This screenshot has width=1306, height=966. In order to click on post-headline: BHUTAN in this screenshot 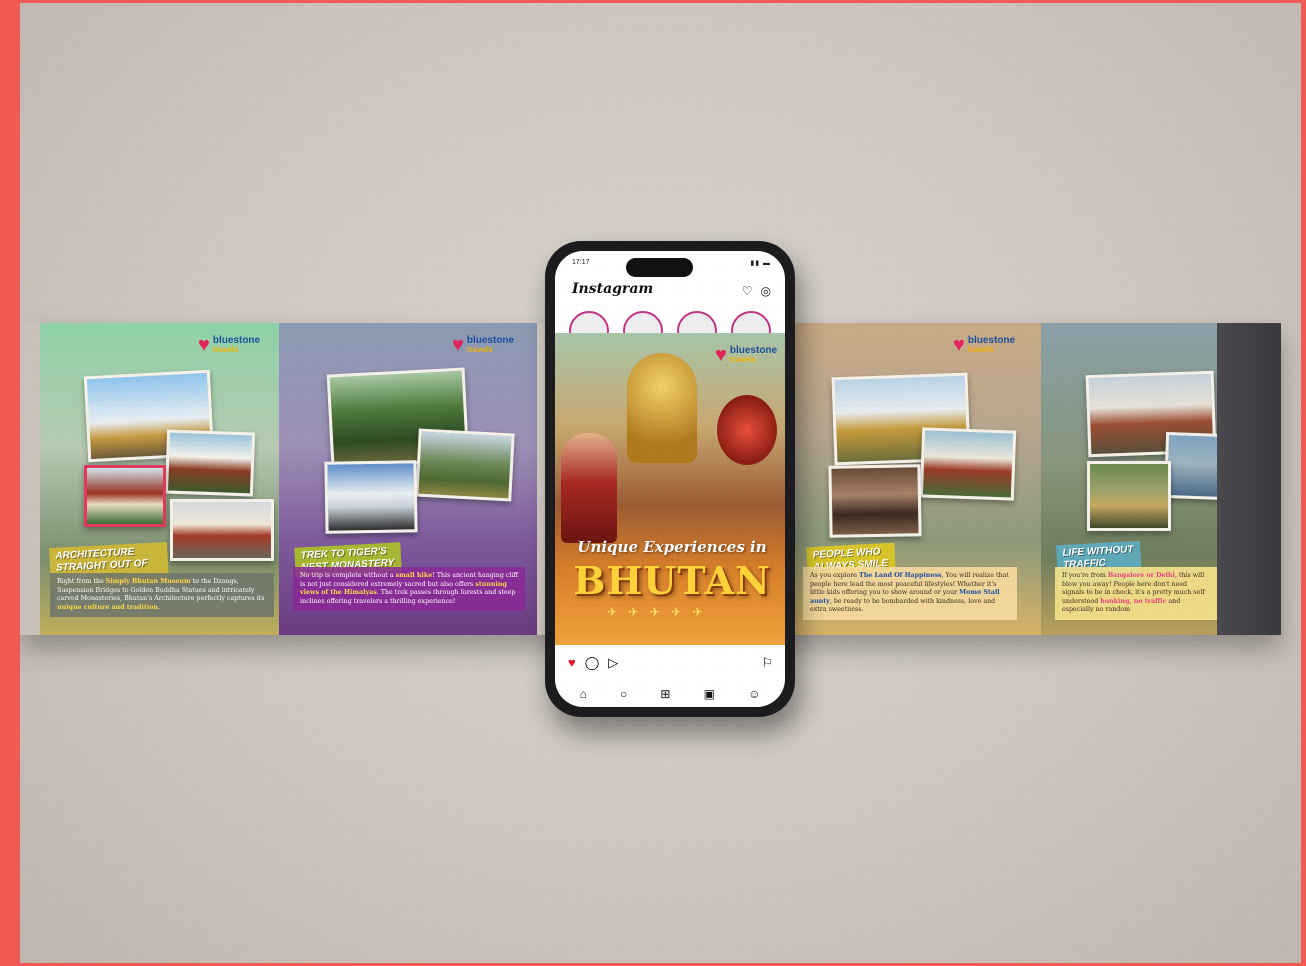, I will do `click(672, 580)`.